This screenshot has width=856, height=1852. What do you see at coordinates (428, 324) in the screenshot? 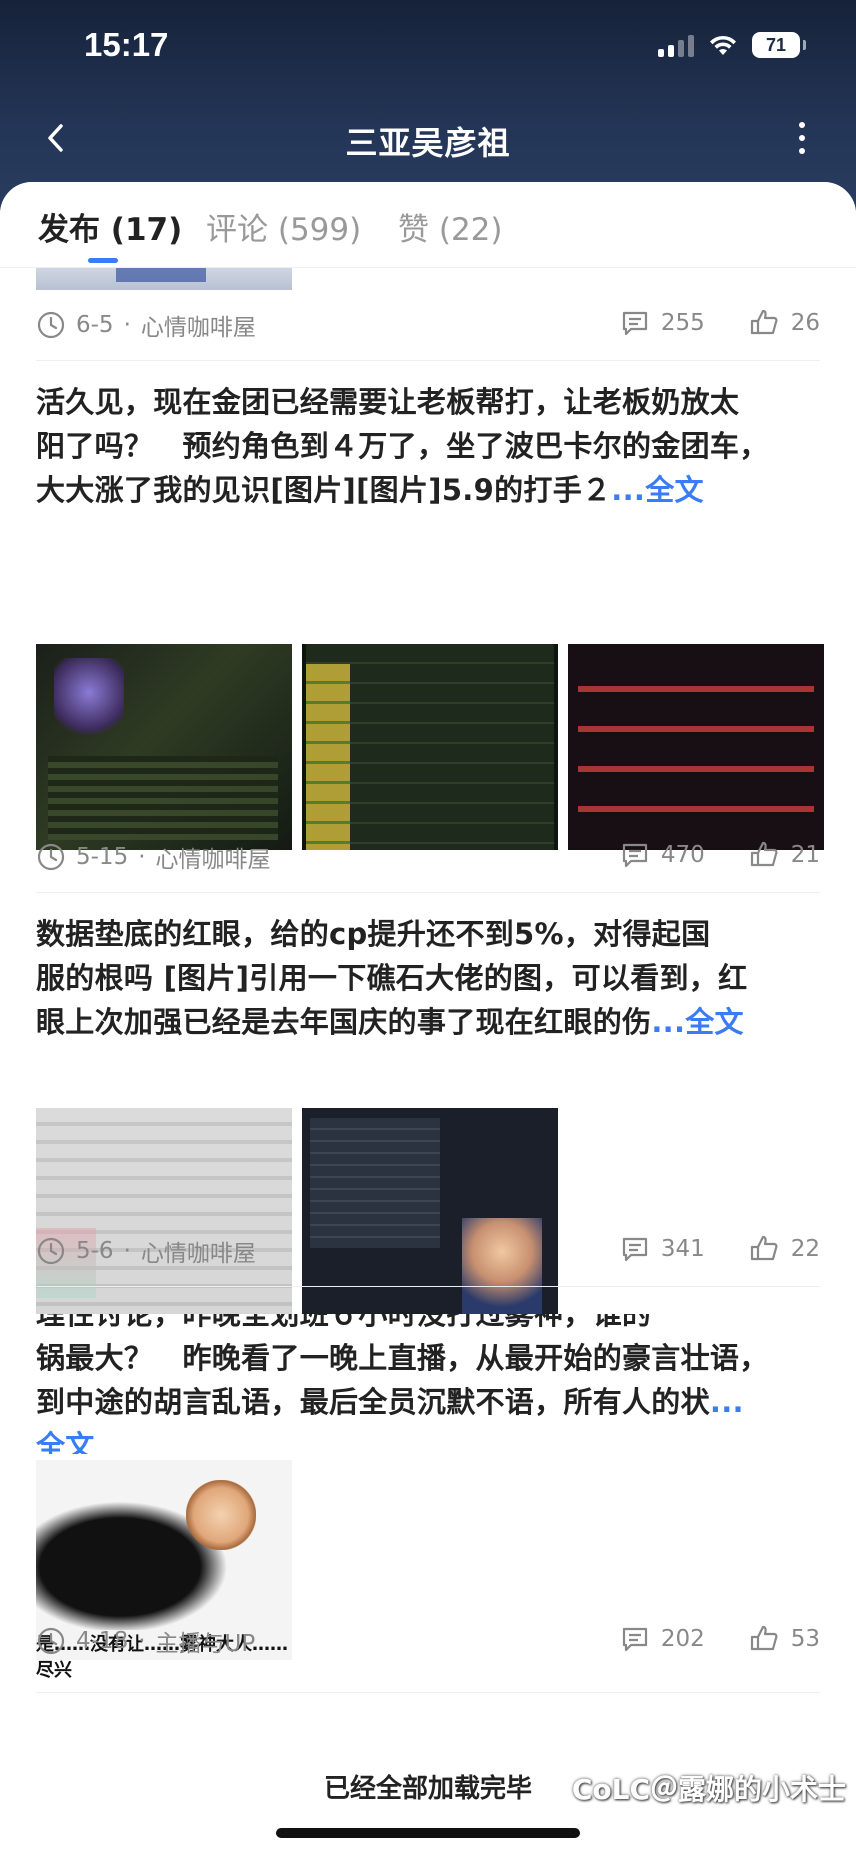
I see `post-meta: 6-5 · 心情咖啡屋 255 26` at bounding box center [428, 324].